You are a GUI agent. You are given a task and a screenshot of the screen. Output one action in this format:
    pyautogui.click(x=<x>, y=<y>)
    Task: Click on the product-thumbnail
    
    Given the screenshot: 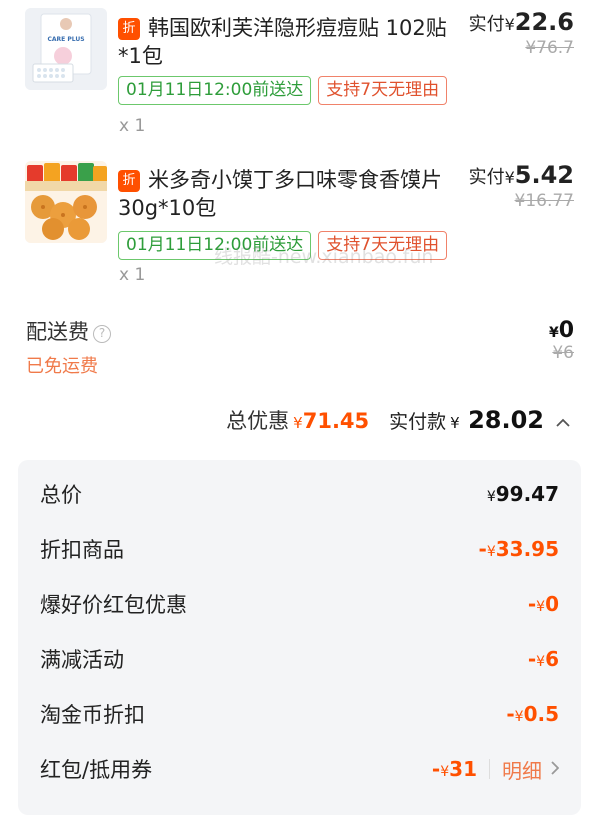 What is the action you would take?
    pyautogui.click(x=66, y=202)
    